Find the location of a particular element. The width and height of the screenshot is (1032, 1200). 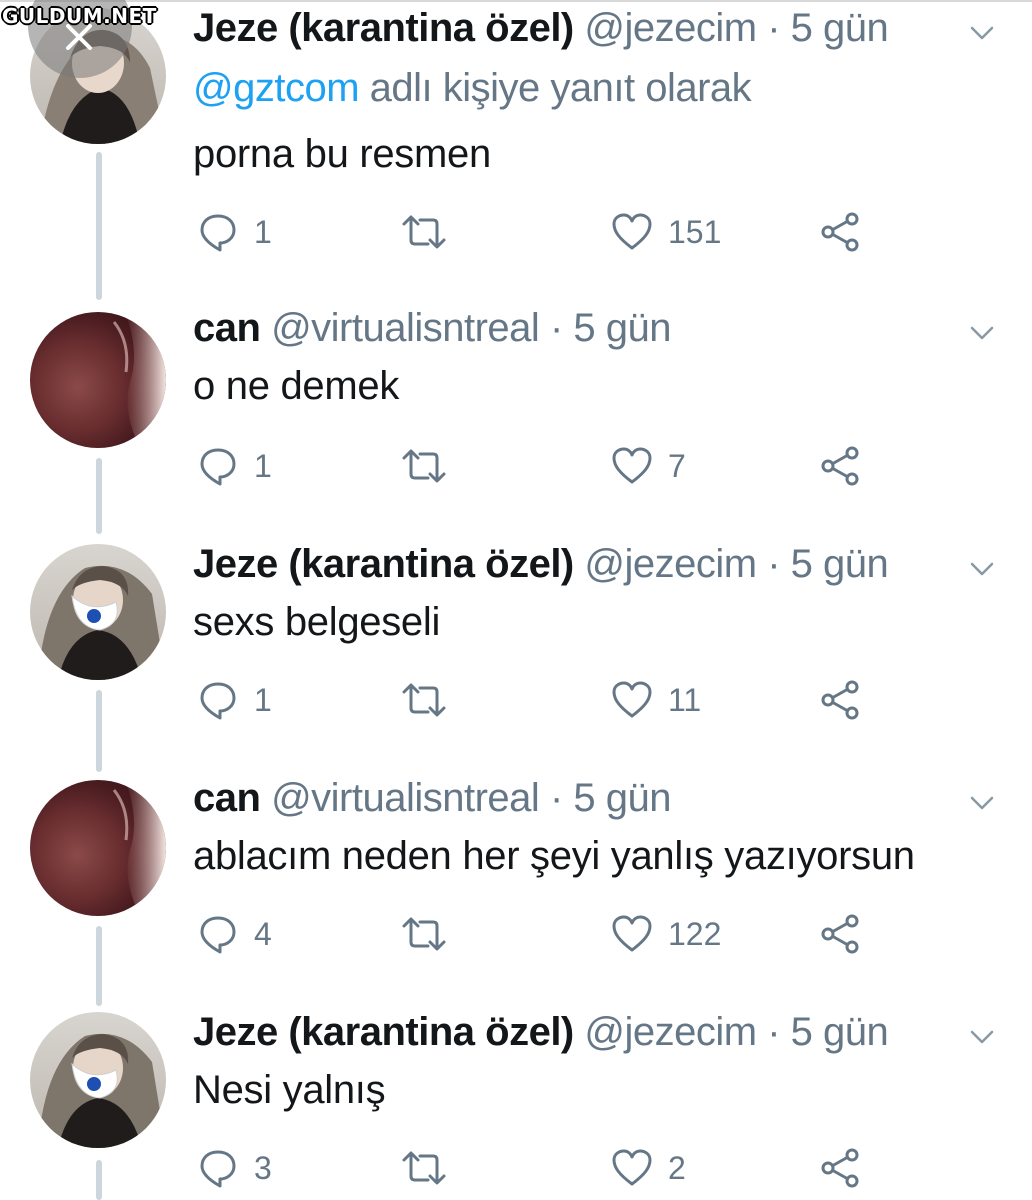

reply-button: 3 is located at coordinates (234, 1168).